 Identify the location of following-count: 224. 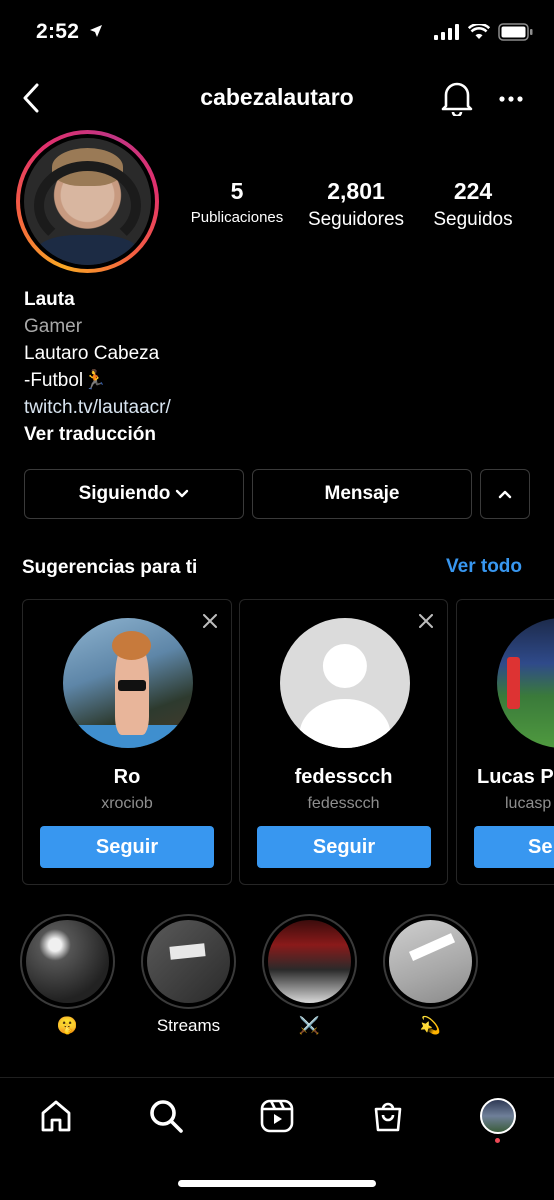
(473, 191).